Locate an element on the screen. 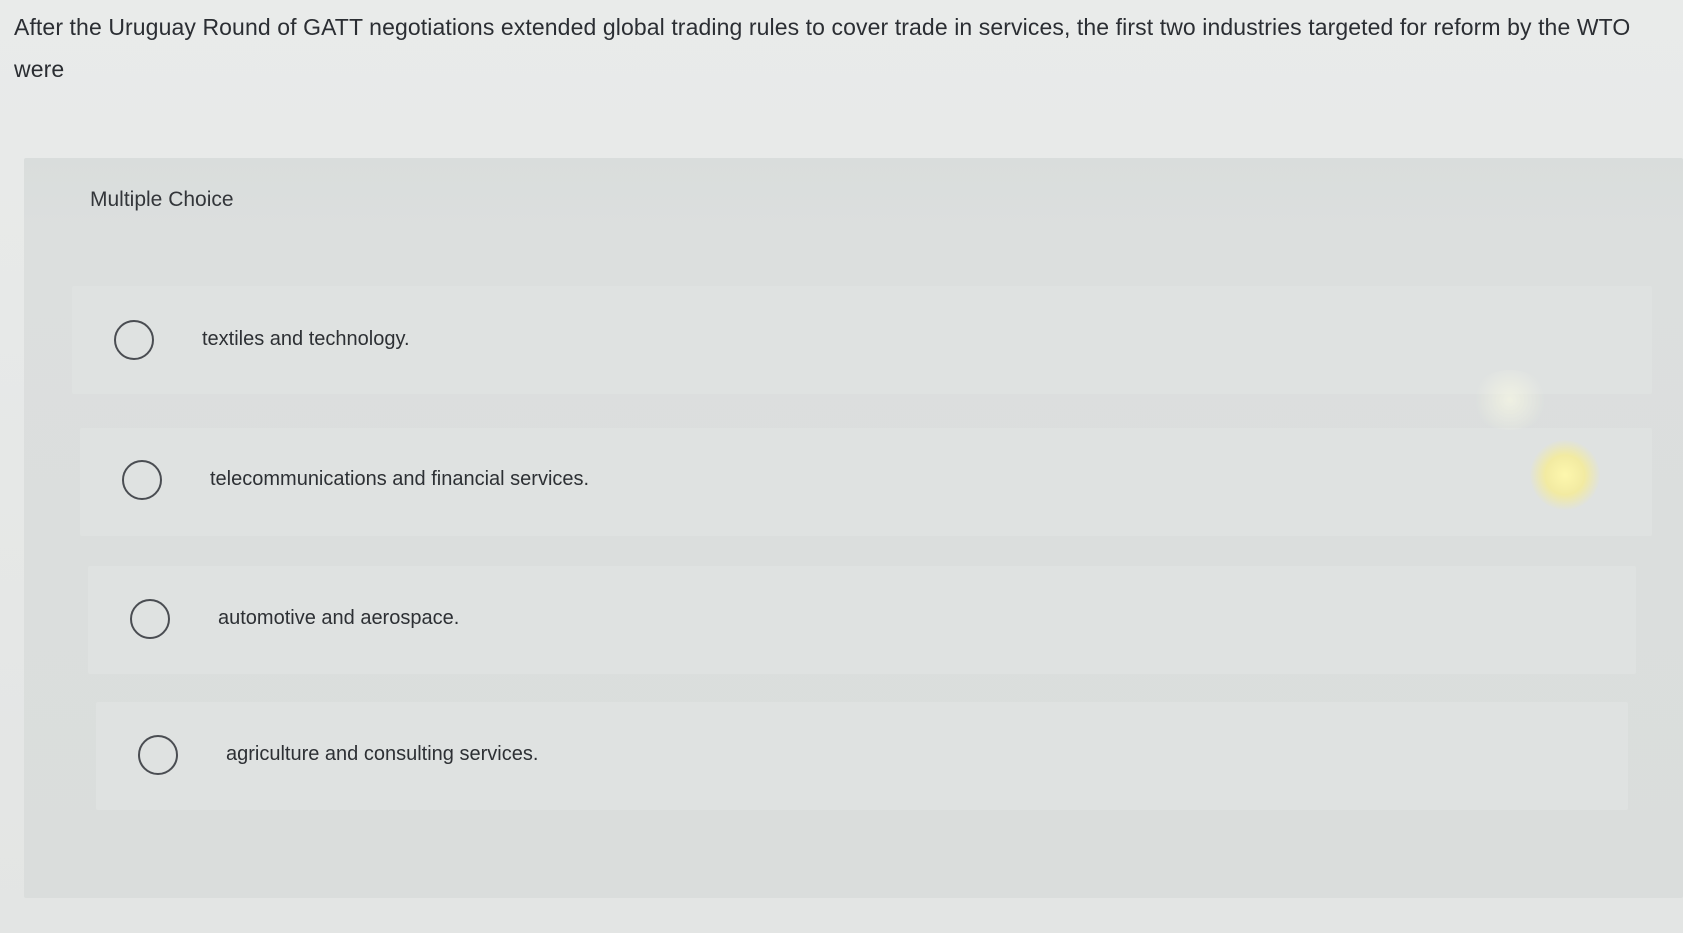  option-label: textiles and technology. is located at coordinates (306, 339).